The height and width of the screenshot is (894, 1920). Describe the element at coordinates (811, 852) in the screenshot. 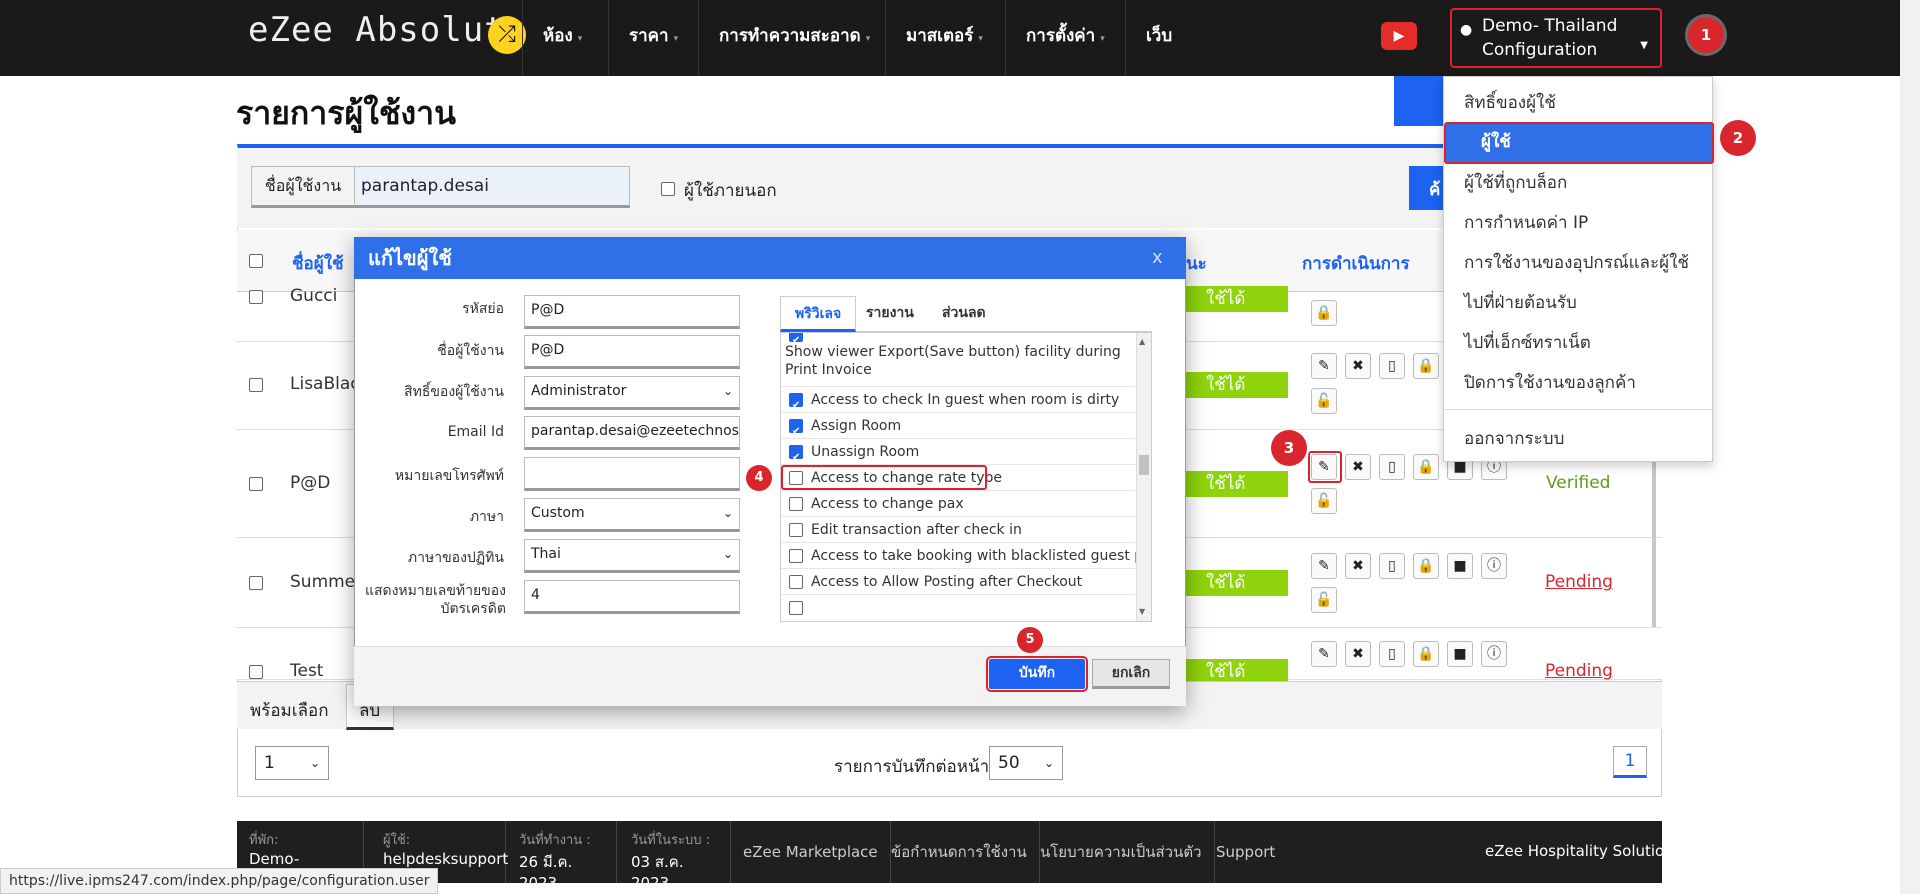

I see `footer-link-marketplace: eZee Marketplace` at that location.